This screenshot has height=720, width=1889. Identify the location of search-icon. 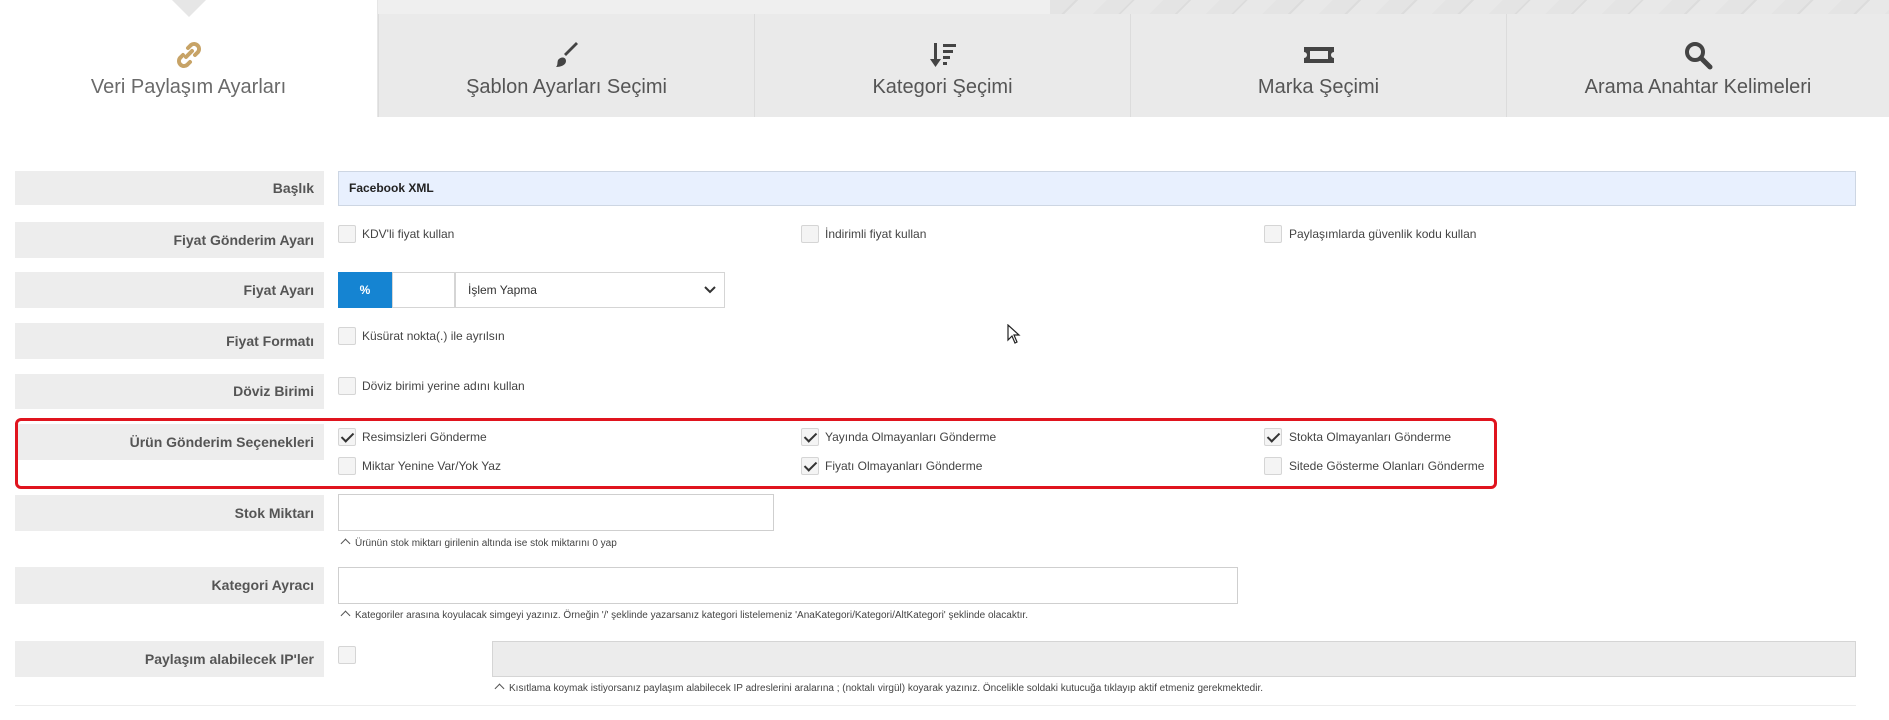
(1698, 57).